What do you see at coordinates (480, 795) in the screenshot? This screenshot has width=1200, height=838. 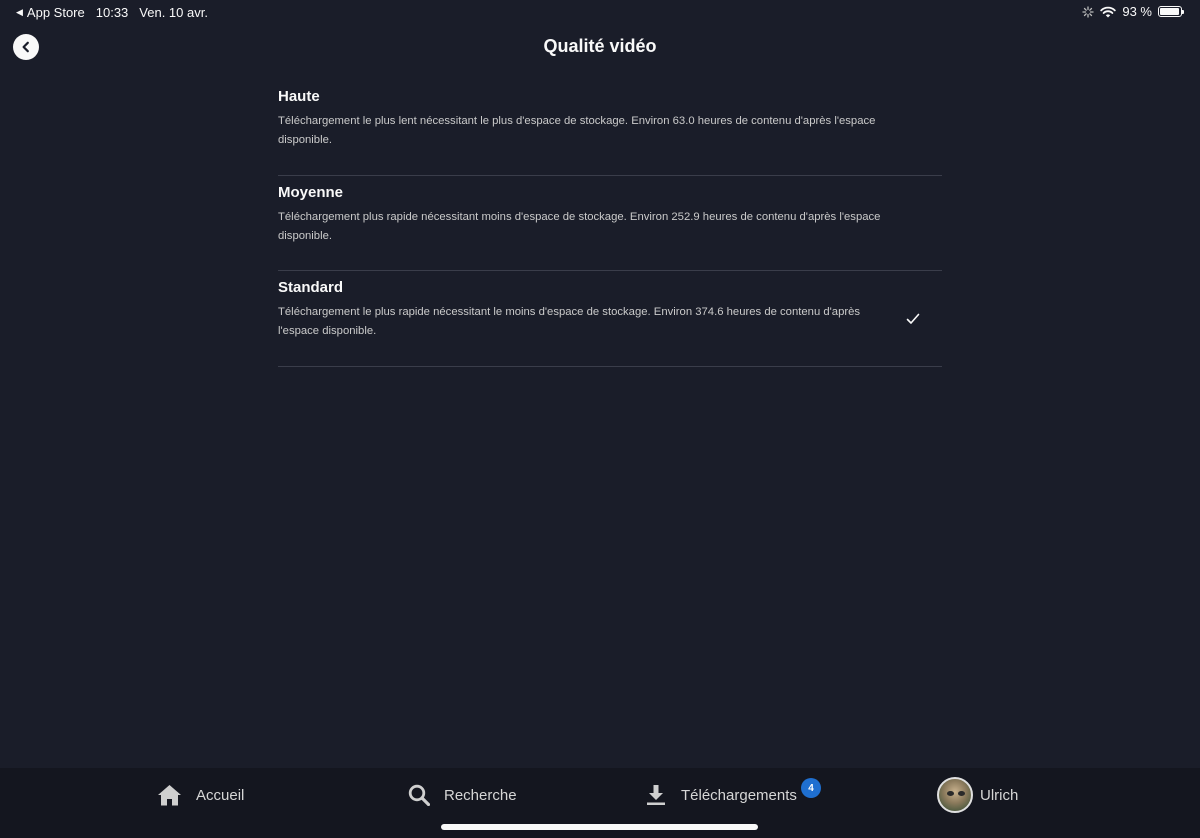 I see `tab-search-label: Recherche` at bounding box center [480, 795].